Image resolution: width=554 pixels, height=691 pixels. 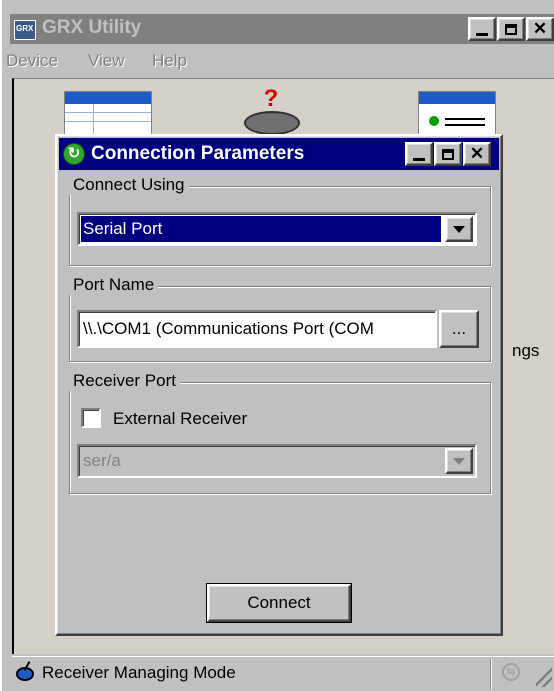 I want to click on port-name-legend: Port Name, so click(x=114, y=285).